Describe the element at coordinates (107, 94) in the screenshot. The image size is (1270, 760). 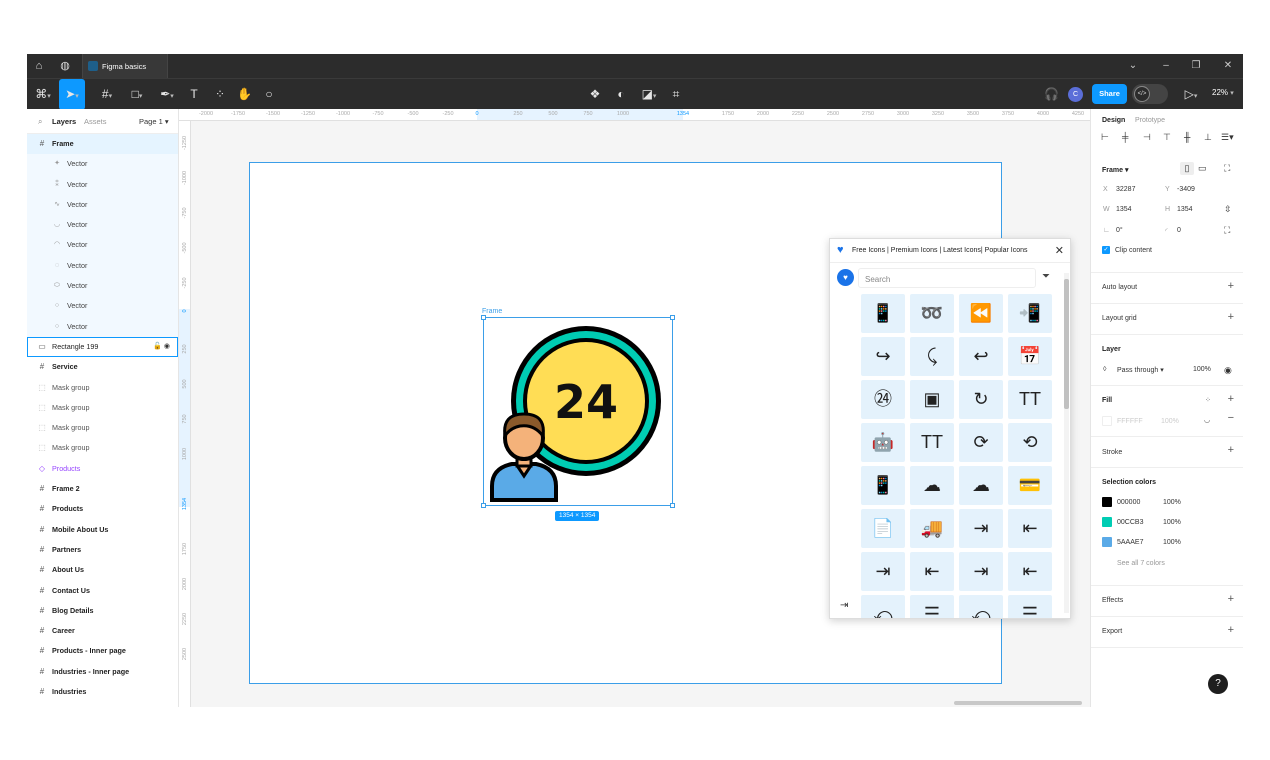
I see `frame-tool-icon: #▾` at that location.